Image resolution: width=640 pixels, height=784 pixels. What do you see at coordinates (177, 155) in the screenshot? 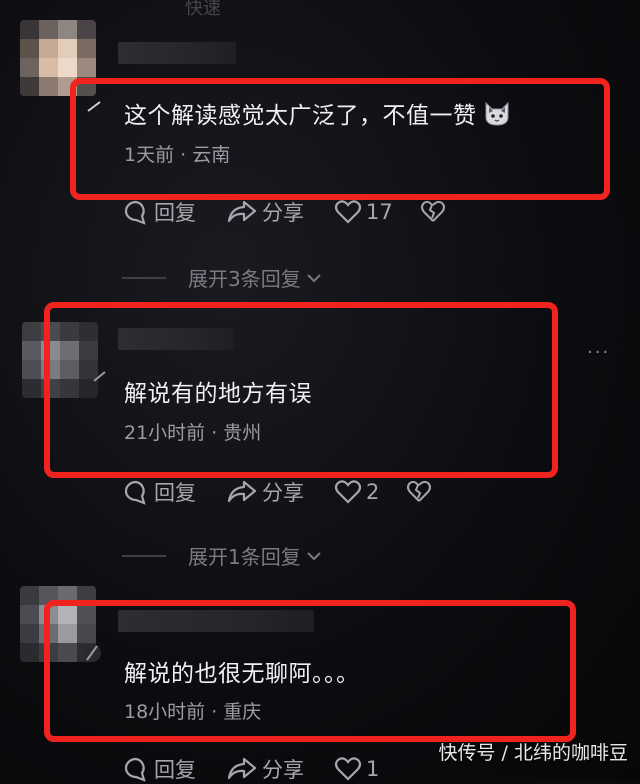
I see `comment-time-location: 1天前 · 云南` at bounding box center [177, 155].